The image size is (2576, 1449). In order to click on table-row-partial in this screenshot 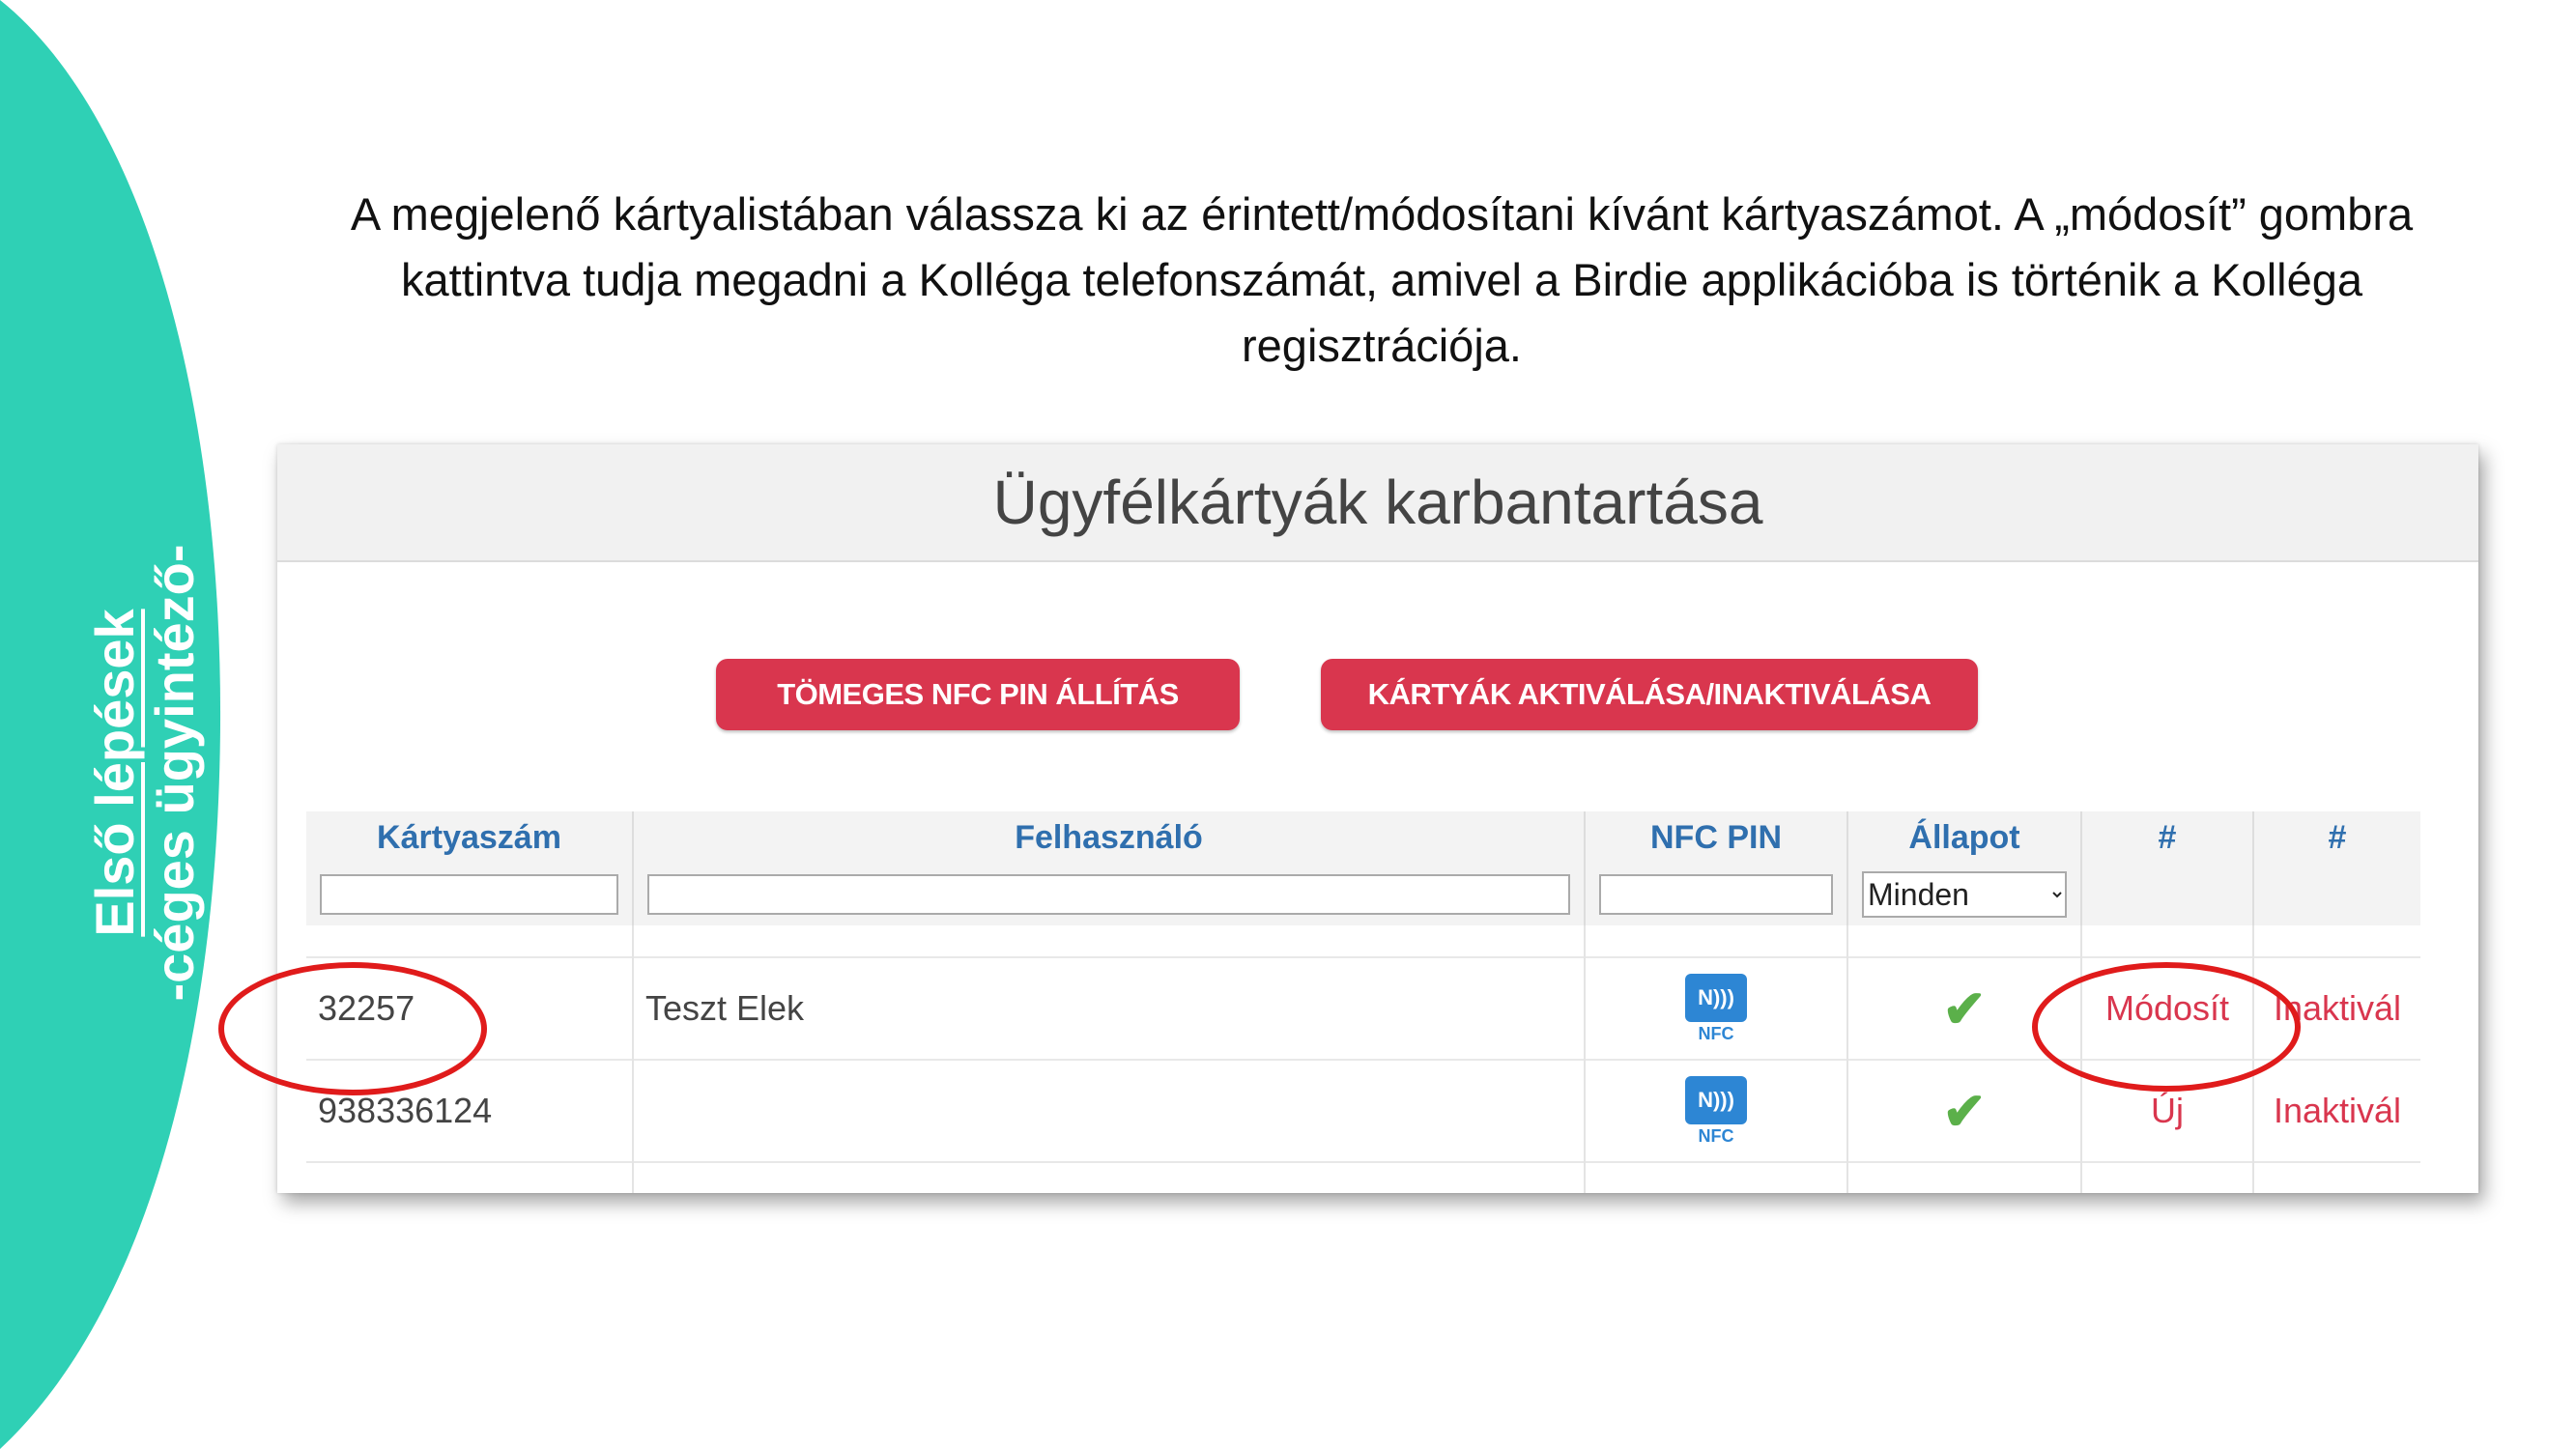, I will do `click(1363, 1177)`.